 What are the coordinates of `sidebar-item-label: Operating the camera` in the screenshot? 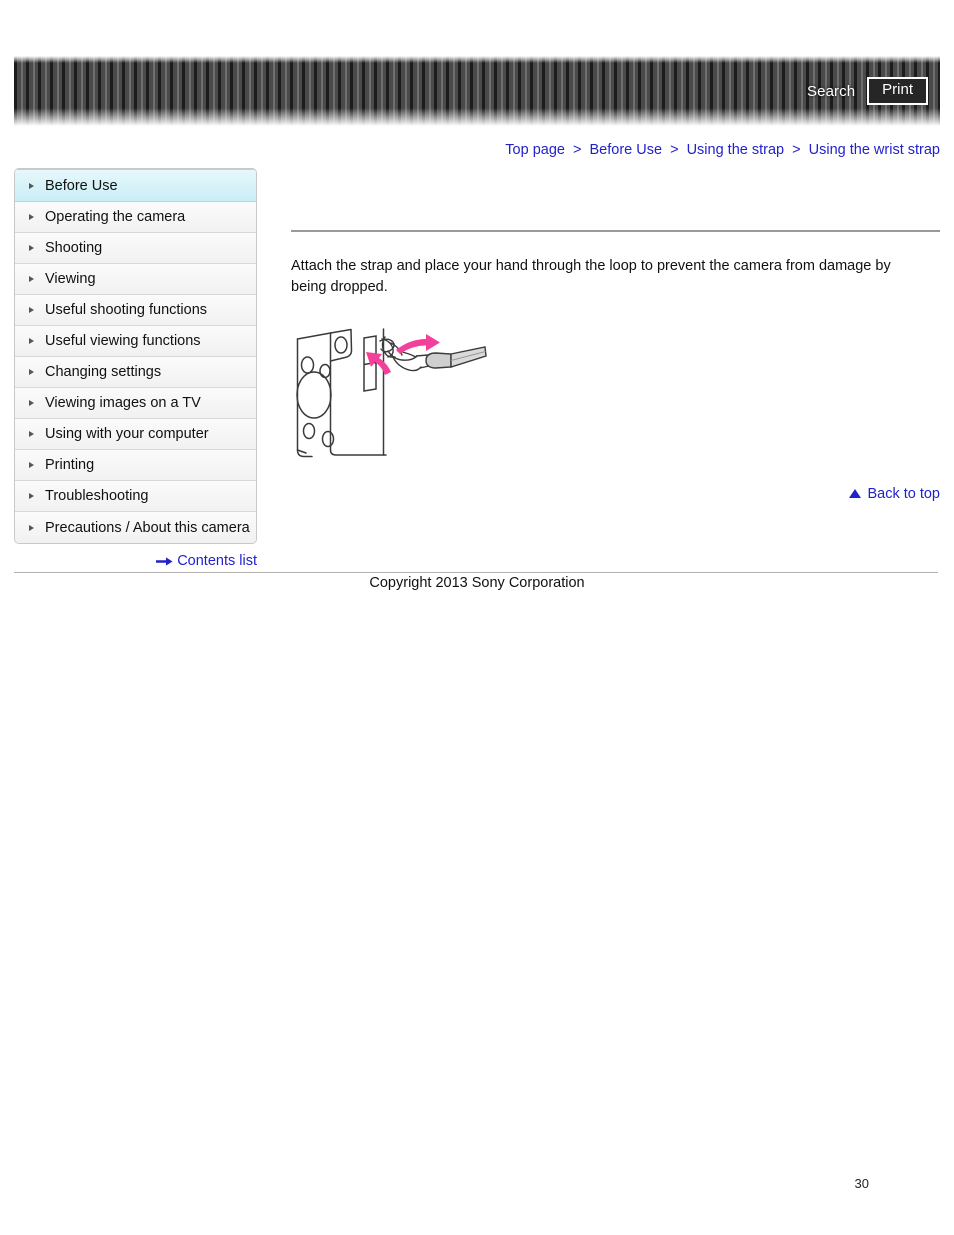 It's located at (115, 217).